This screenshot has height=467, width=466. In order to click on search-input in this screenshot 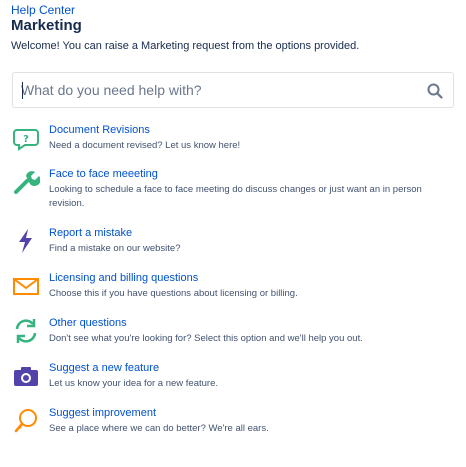, I will do `click(221, 90)`.